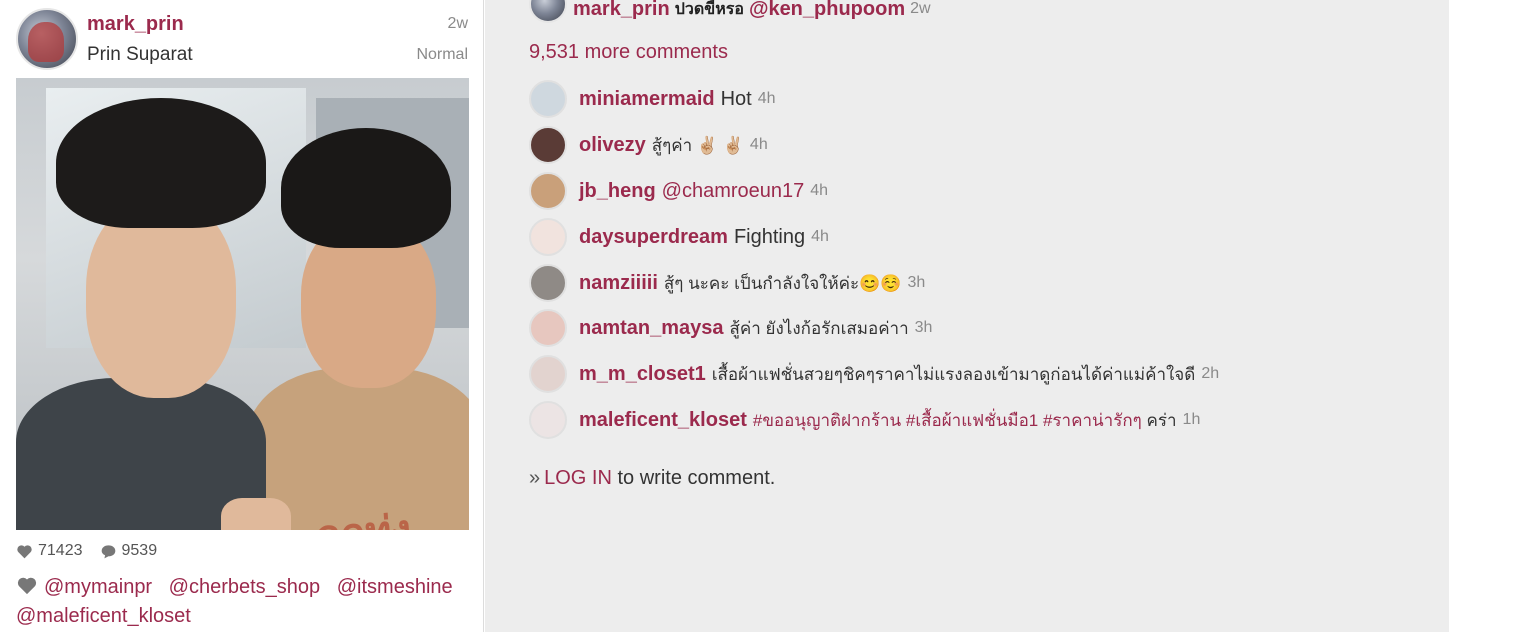  Describe the element at coordinates (651, 328) in the screenshot. I see `commenter-username: namtan_maysa` at that location.